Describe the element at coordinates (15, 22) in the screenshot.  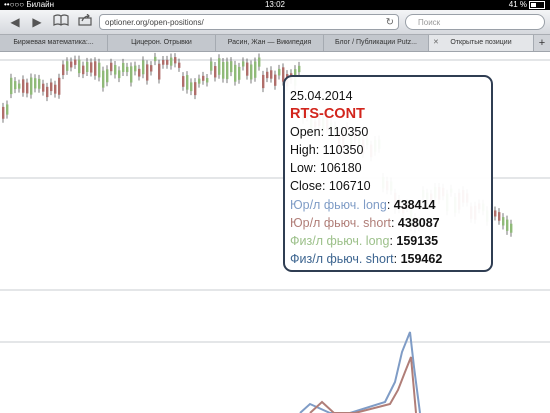
I see `back-arrow-icon: ◀` at that location.